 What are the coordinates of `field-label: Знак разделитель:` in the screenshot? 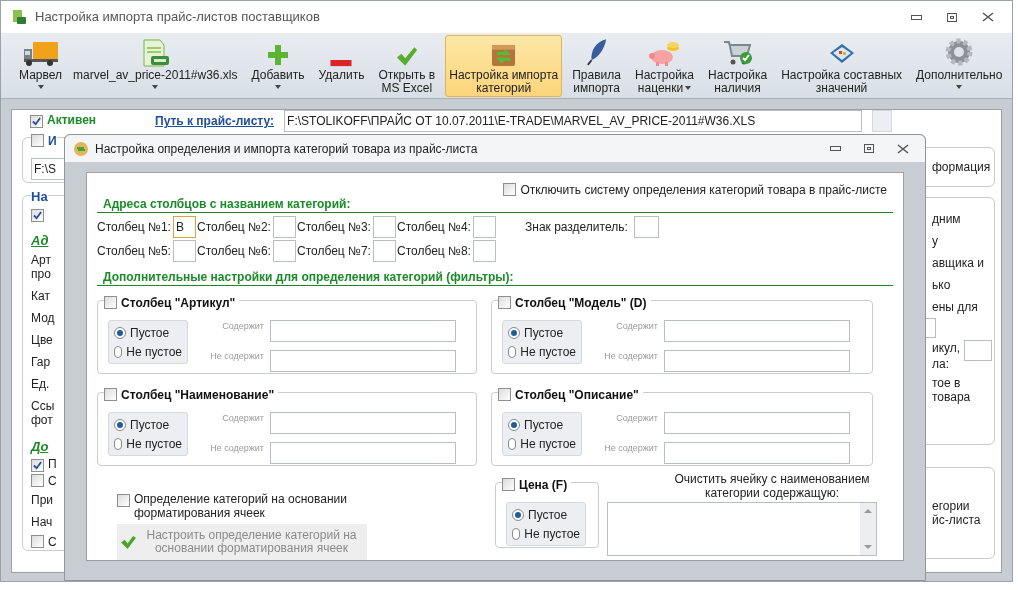 It's located at (576, 227).